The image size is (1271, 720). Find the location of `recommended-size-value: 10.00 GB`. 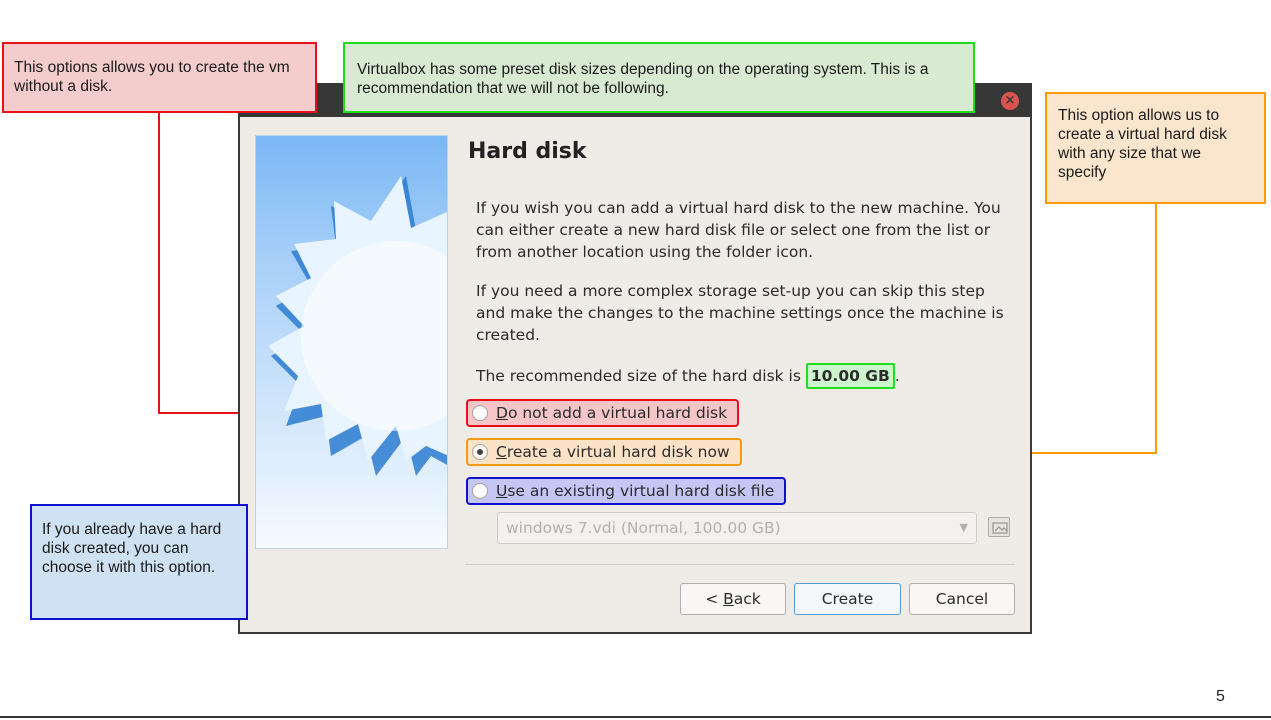

recommended-size-value: 10.00 GB is located at coordinates (850, 376).